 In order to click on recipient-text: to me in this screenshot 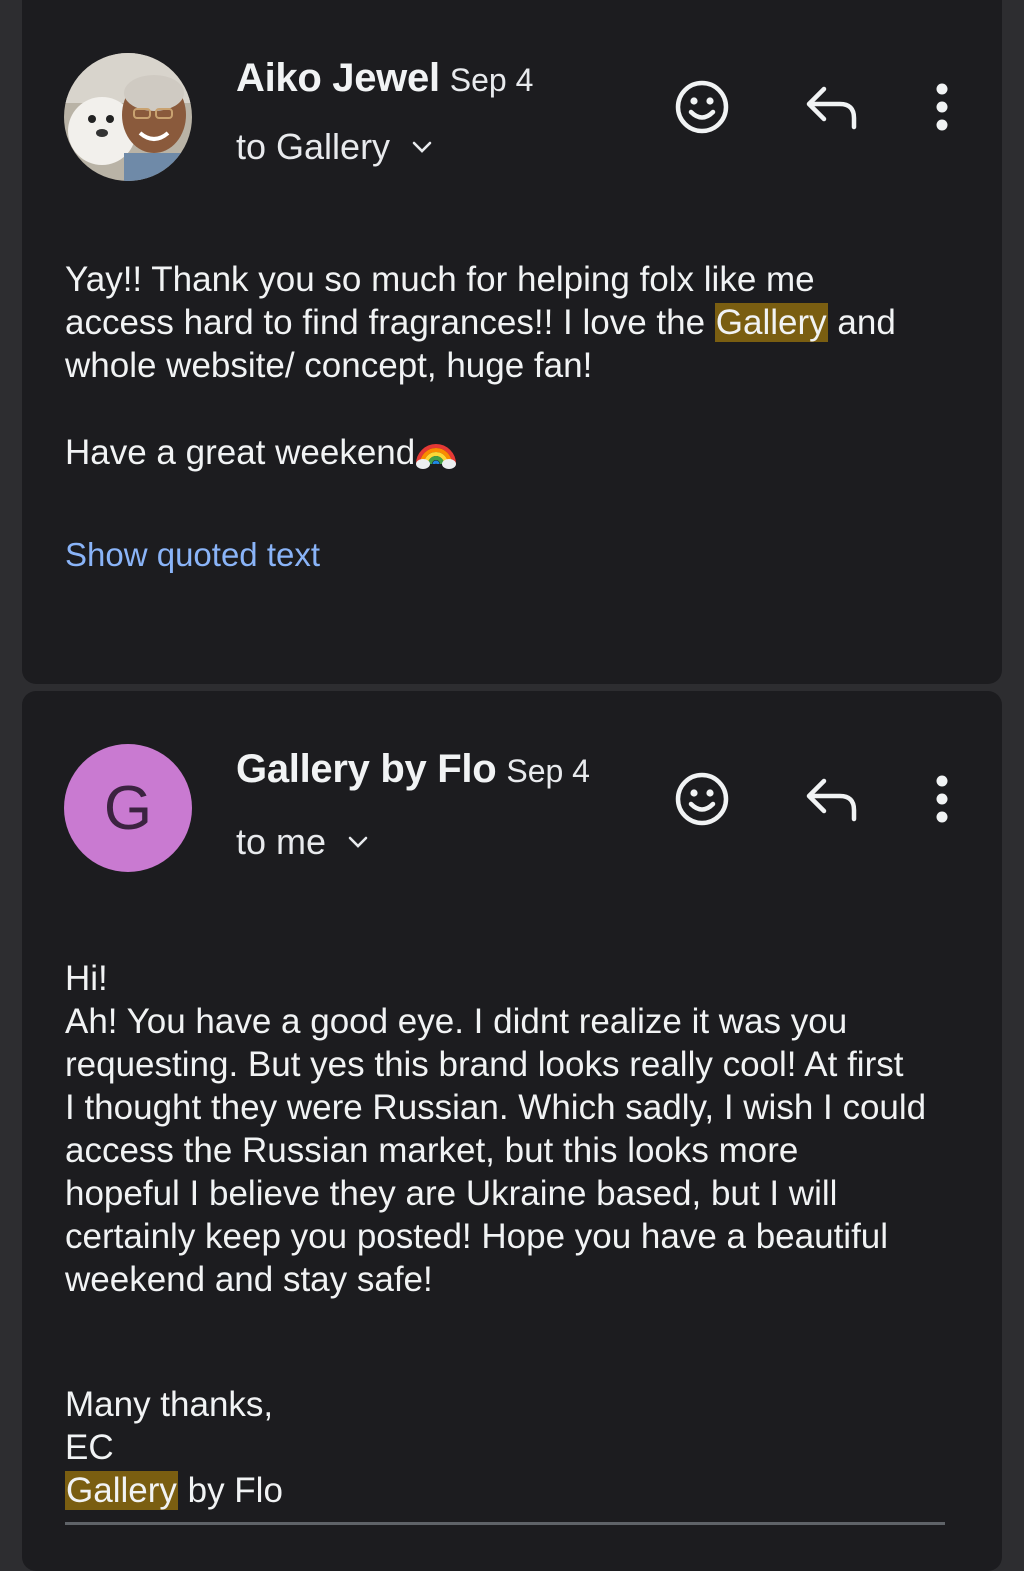, I will do `click(281, 841)`.